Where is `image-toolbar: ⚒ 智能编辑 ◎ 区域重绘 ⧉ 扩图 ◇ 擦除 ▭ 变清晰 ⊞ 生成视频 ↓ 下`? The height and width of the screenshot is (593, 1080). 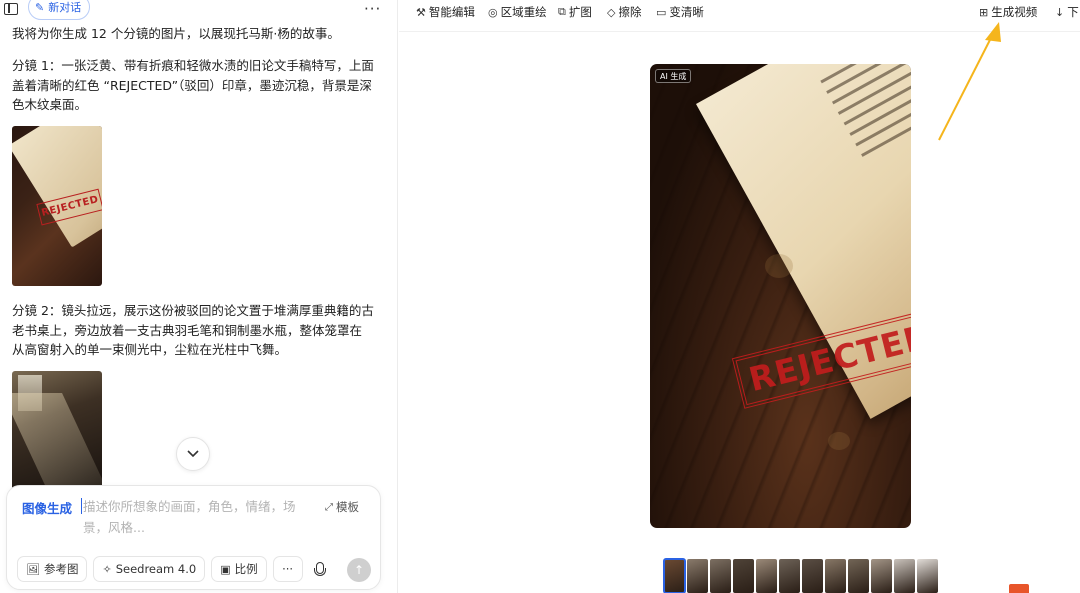
image-toolbar: ⚒ 智能编辑 ◎ 区域重绘 ⧉ 扩图 ◇ 擦除 ▭ 变清晰 ⊞ 生成视频 ↓ 下 is located at coordinates (739, 16).